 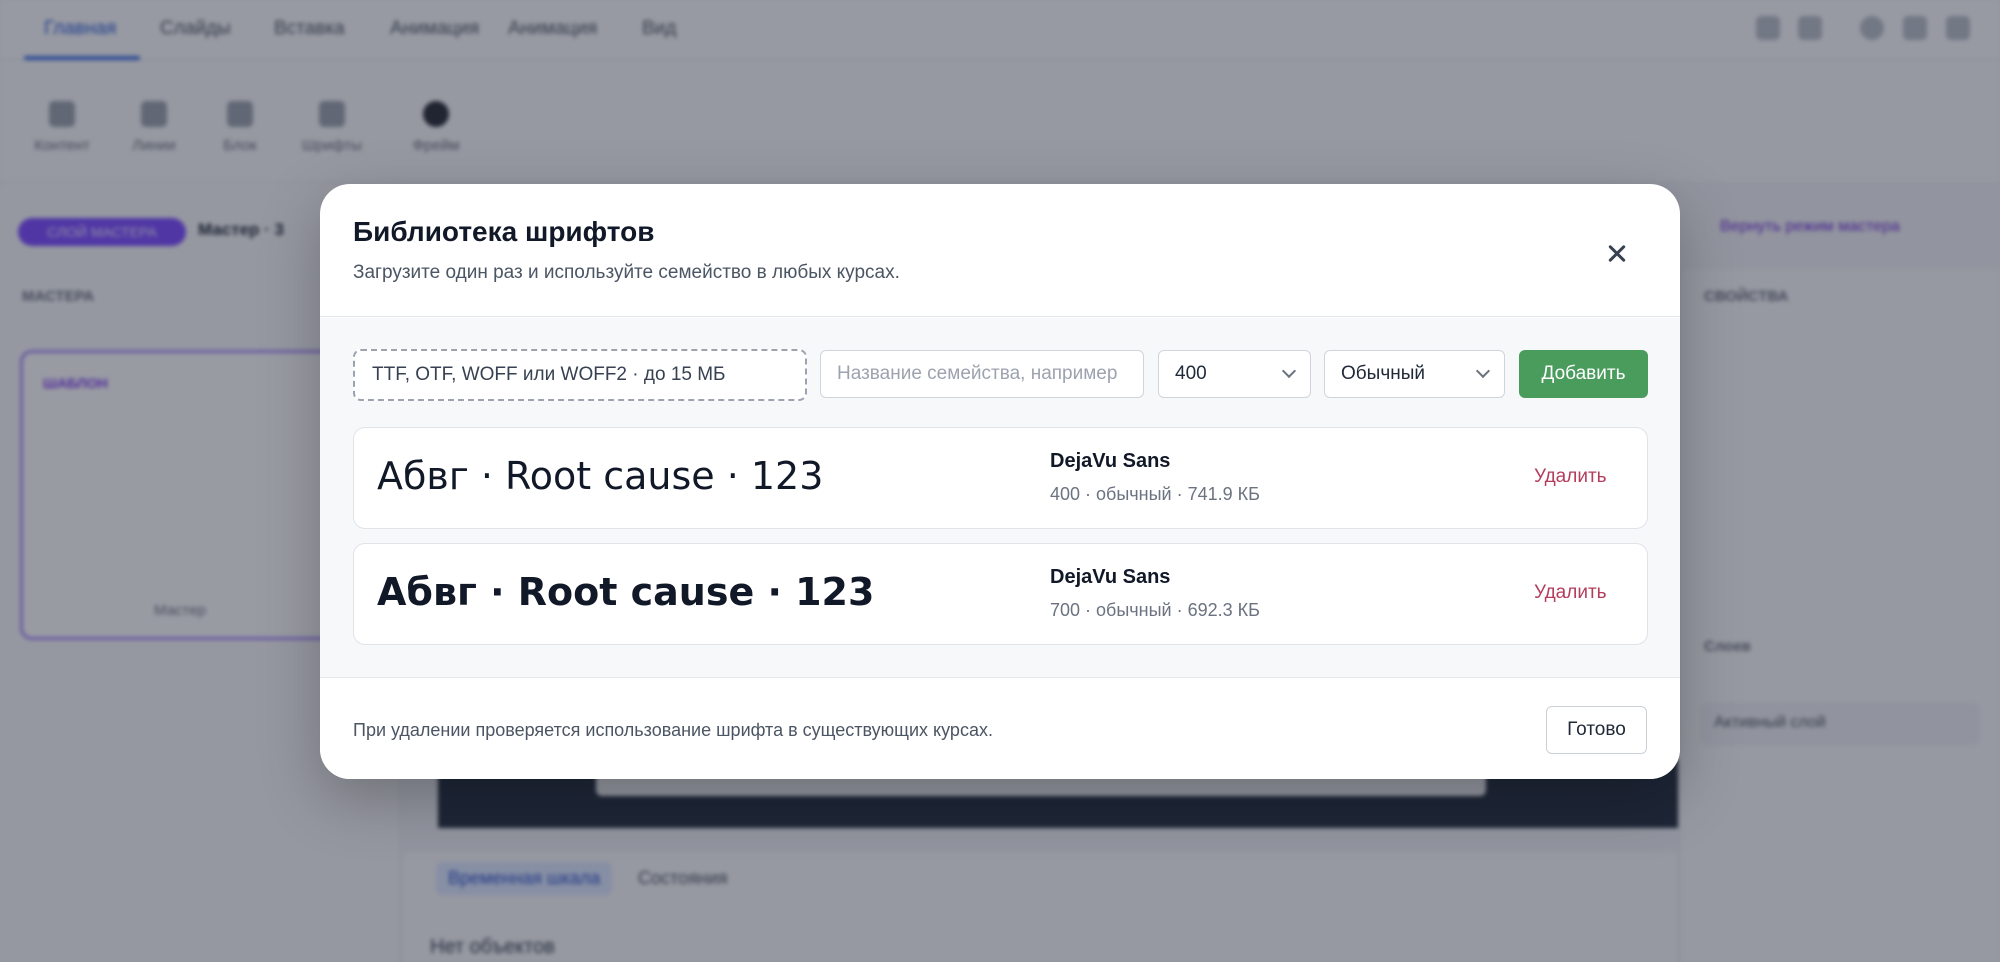 I want to click on close-icon, so click(x=1617, y=253).